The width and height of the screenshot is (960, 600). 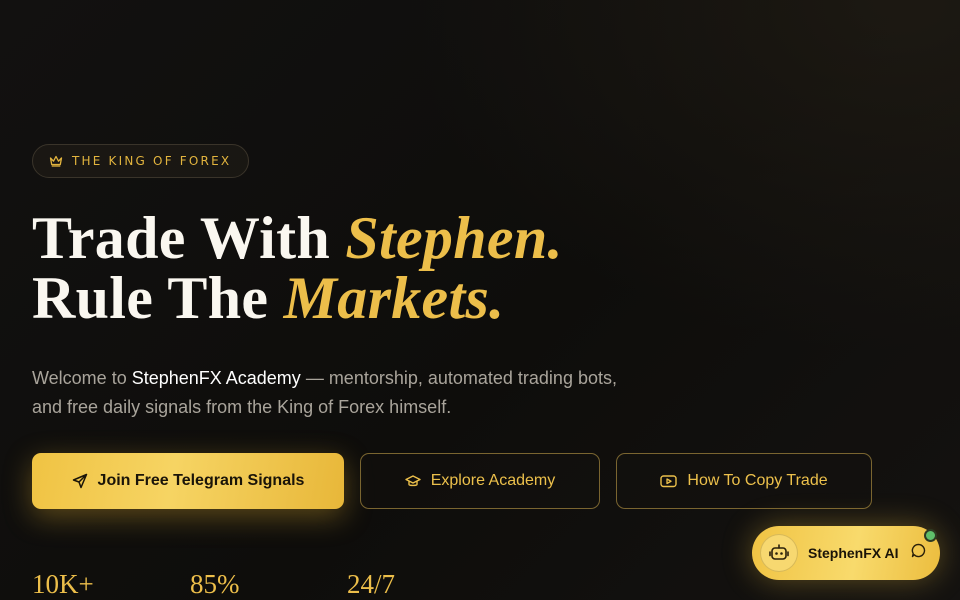 What do you see at coordinates (80, 481) in the screenshot?
I see `send-icon` at bounding box center [80, 481].